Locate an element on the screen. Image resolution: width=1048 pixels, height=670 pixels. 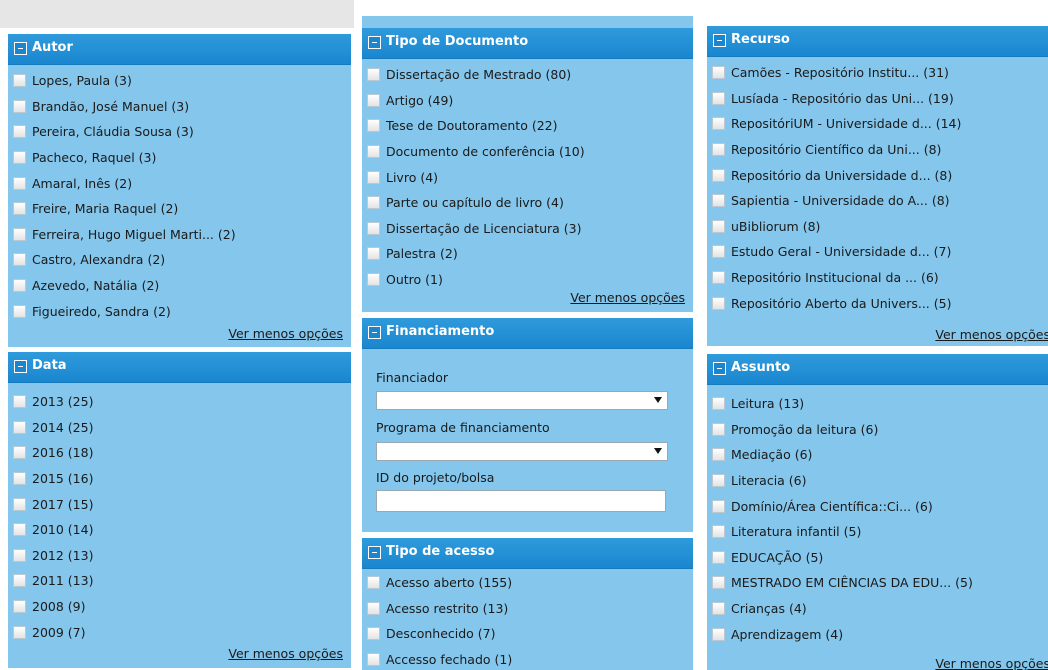
list-item: 2009 (7) is located at coordinates (179, 632).